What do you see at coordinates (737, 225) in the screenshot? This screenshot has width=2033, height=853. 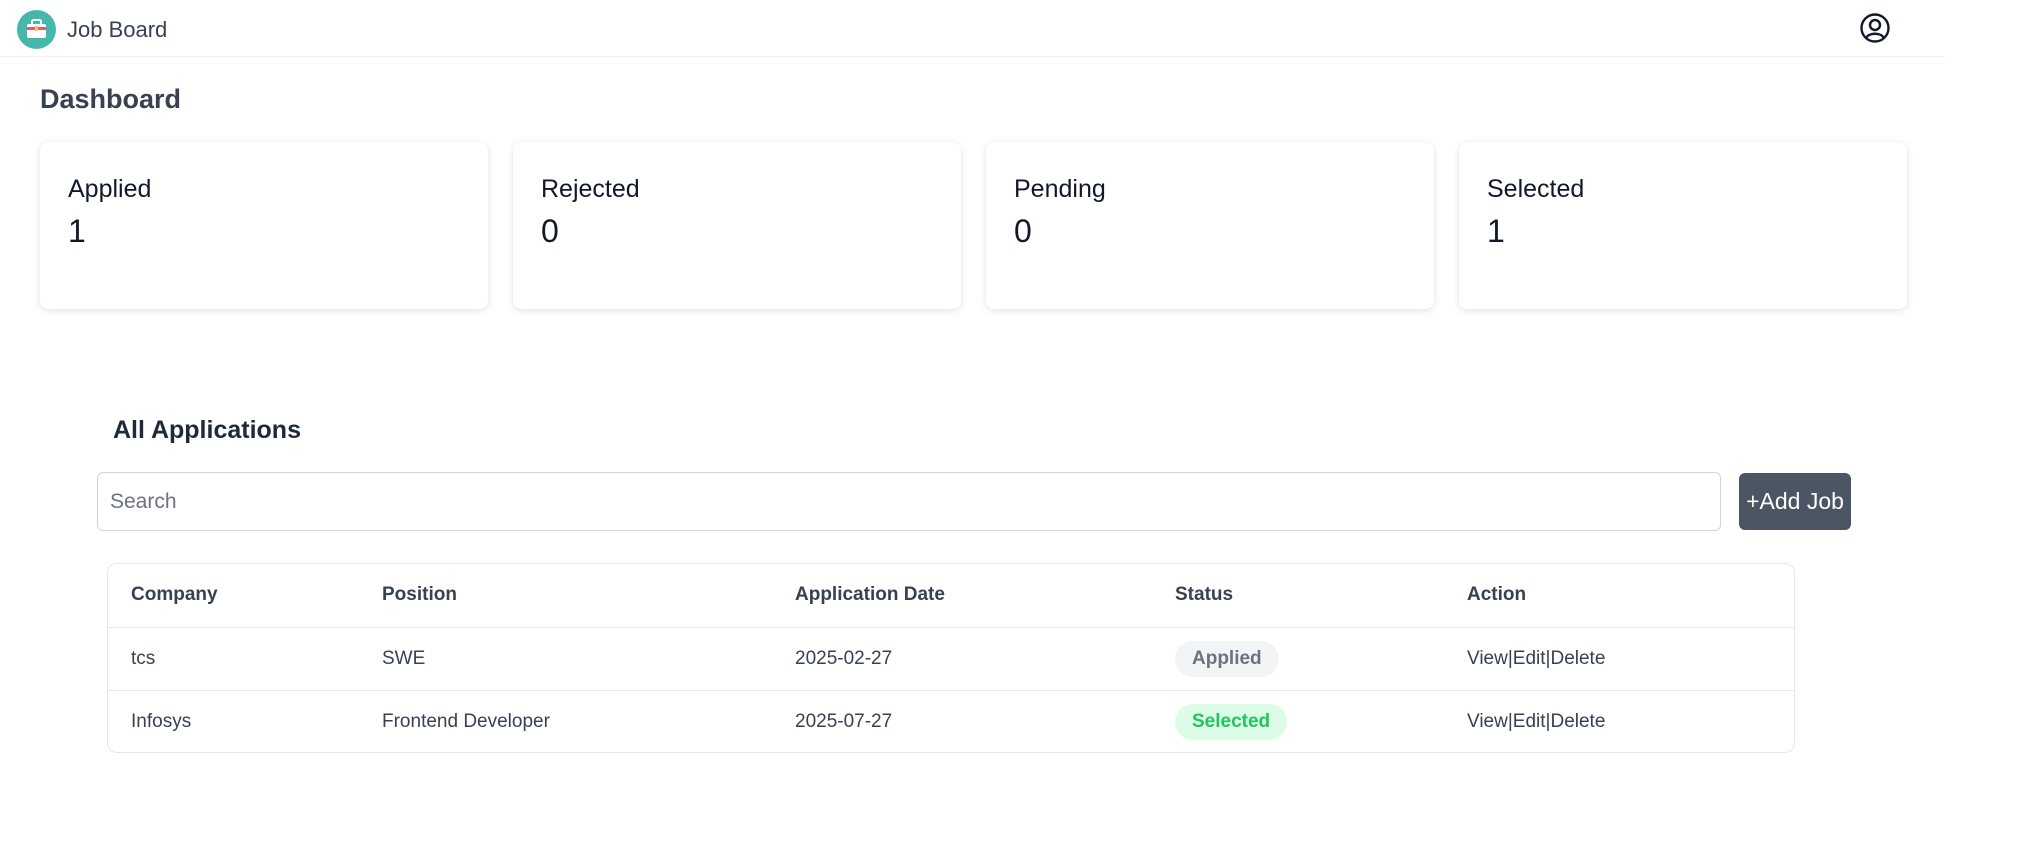 I see `stat-card-rejected: Rejected 0` at bounding box center [737, 225].